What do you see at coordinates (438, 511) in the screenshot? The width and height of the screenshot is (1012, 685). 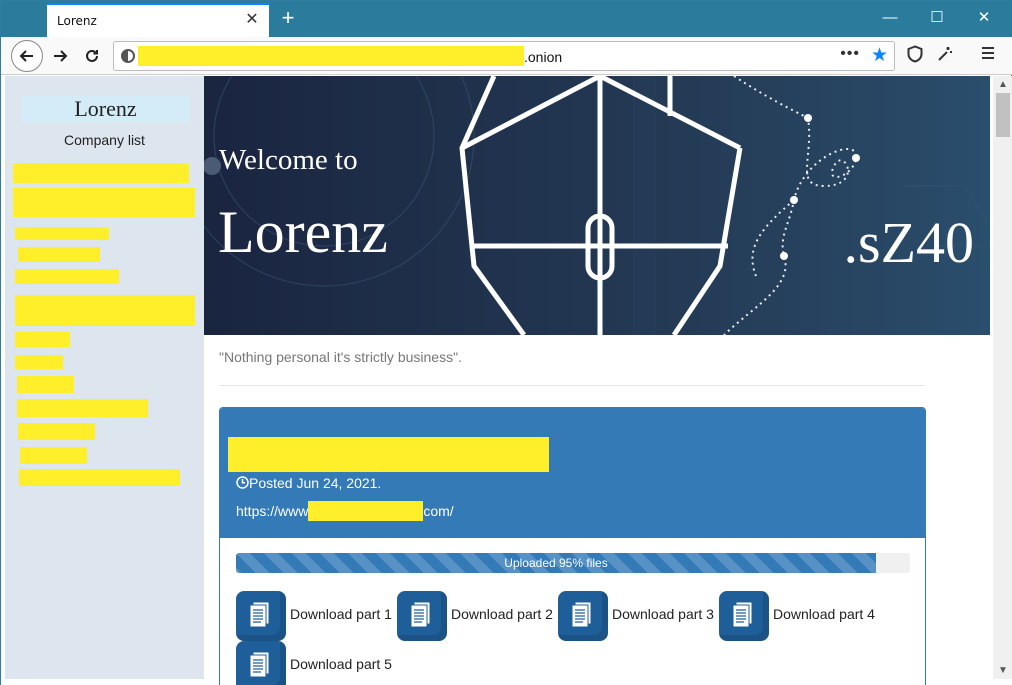 I see `url-suffix: com/` at bounding box center [438, 511].